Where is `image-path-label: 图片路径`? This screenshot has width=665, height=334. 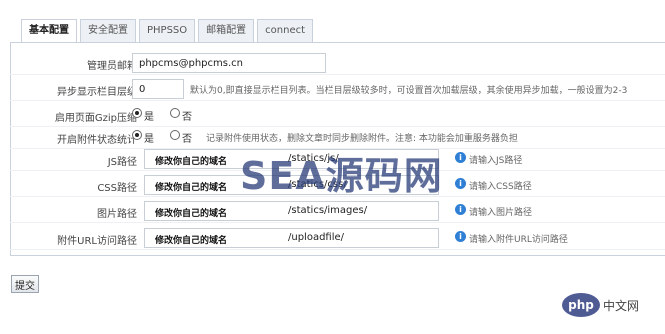
image-path-label: 图片路径 is located at coordinates (117, 214).